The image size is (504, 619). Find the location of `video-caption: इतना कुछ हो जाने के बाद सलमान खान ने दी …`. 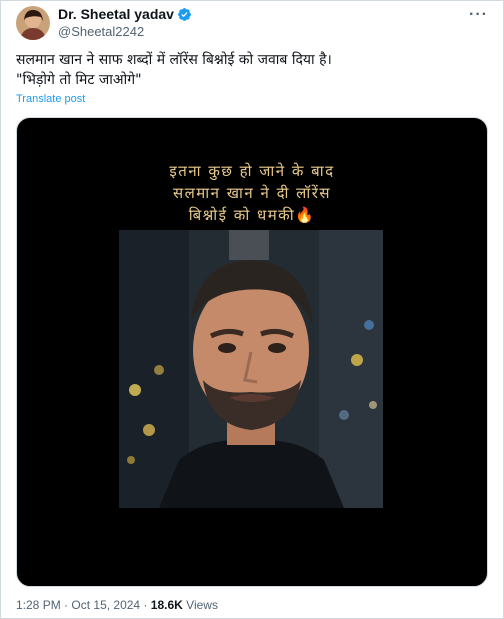

video-caption: इतना कुछ हो जाने के बाद सलमान खान ने दी … is located at coordinates (252, 193).